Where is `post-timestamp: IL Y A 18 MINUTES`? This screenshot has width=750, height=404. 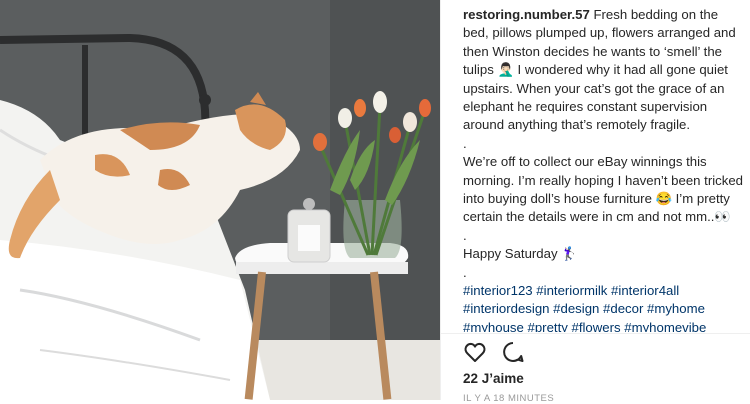
post-timestamp: IL Y A 18 MINUTES is located at coordinates (509, 398).